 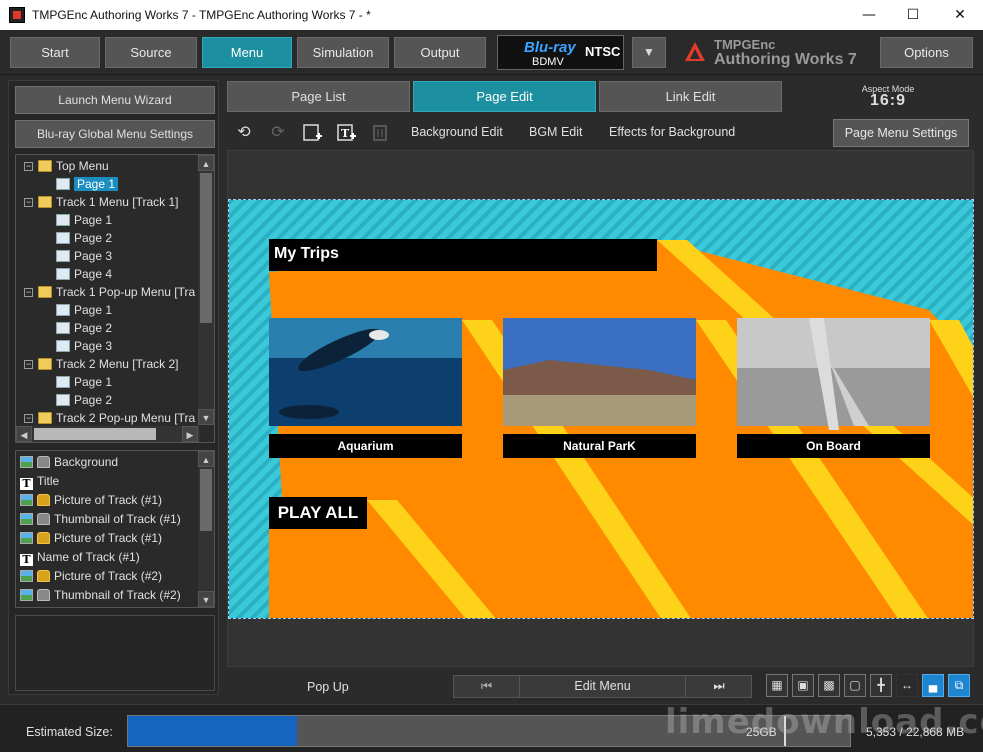 I want to click on scroll-left-icon: ◀, so click(x=24, y=434).